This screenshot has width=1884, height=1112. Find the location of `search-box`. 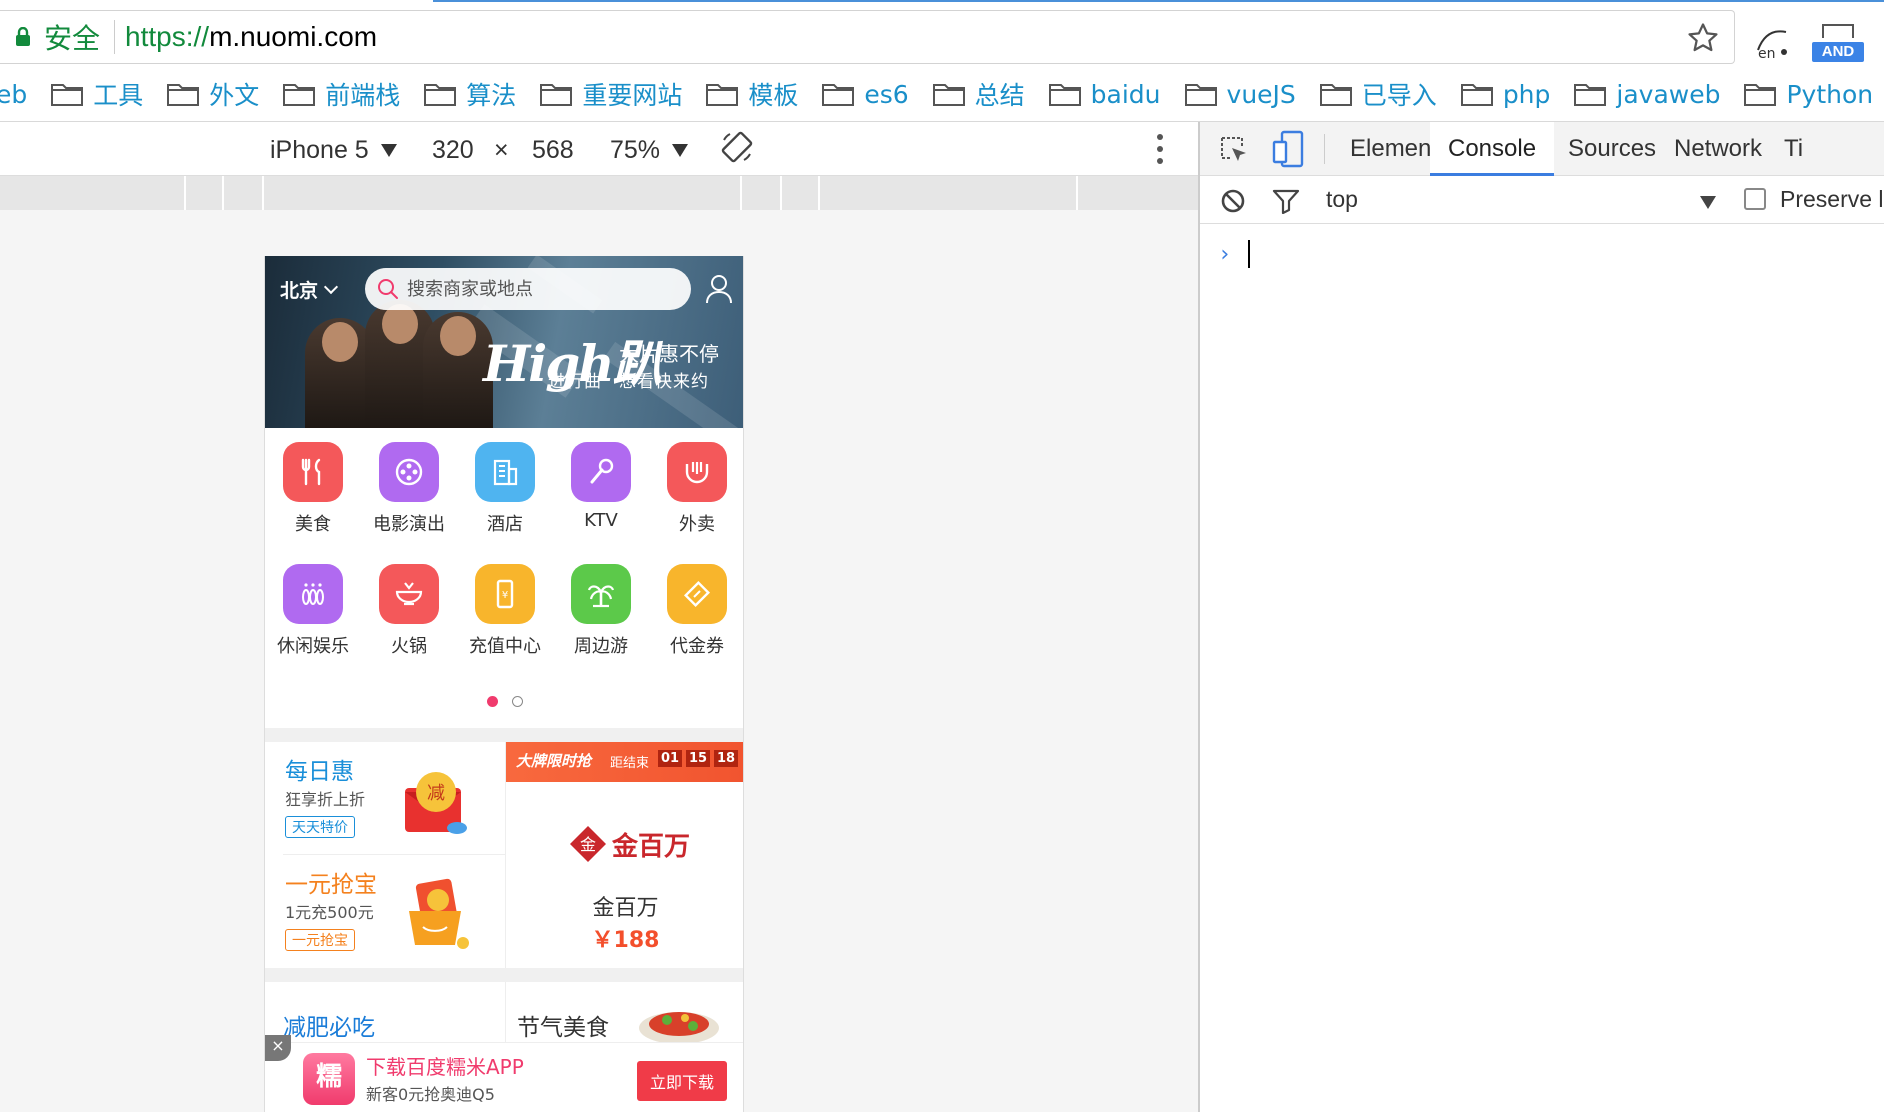

search-box is located at coordinates (528, 289).